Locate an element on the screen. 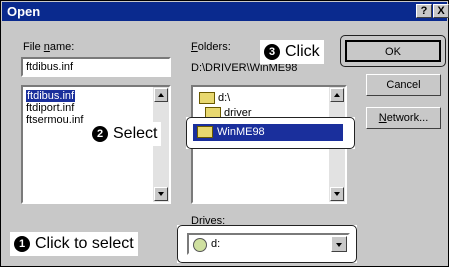 This screenshot has width=451, height=269. step1-number: 1 is located at coordinates (22, 244).